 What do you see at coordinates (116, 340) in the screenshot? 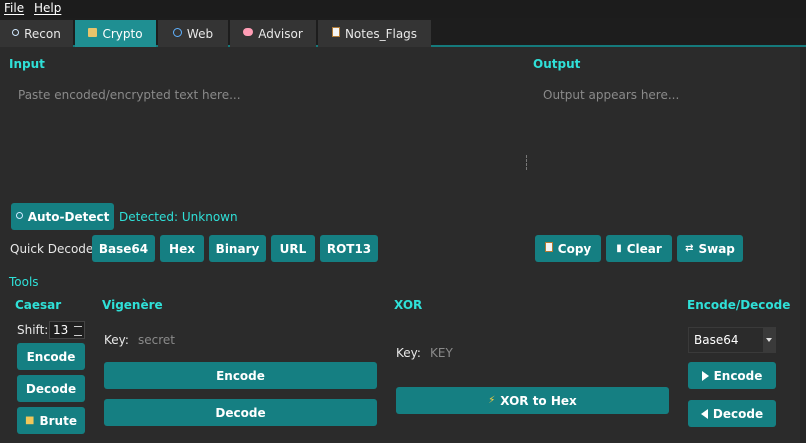
I see `vigenere-key-label: Key:` at bounding box center [116, 340].